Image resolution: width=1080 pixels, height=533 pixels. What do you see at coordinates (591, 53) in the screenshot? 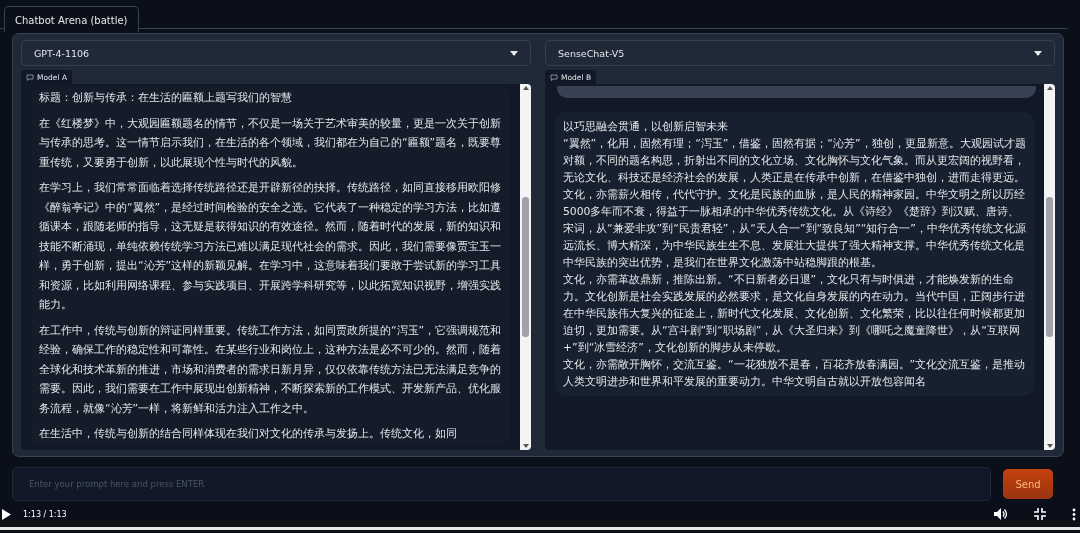
I see `dropdown-value: SenseChat-V5` at bounding box center [591, 53].